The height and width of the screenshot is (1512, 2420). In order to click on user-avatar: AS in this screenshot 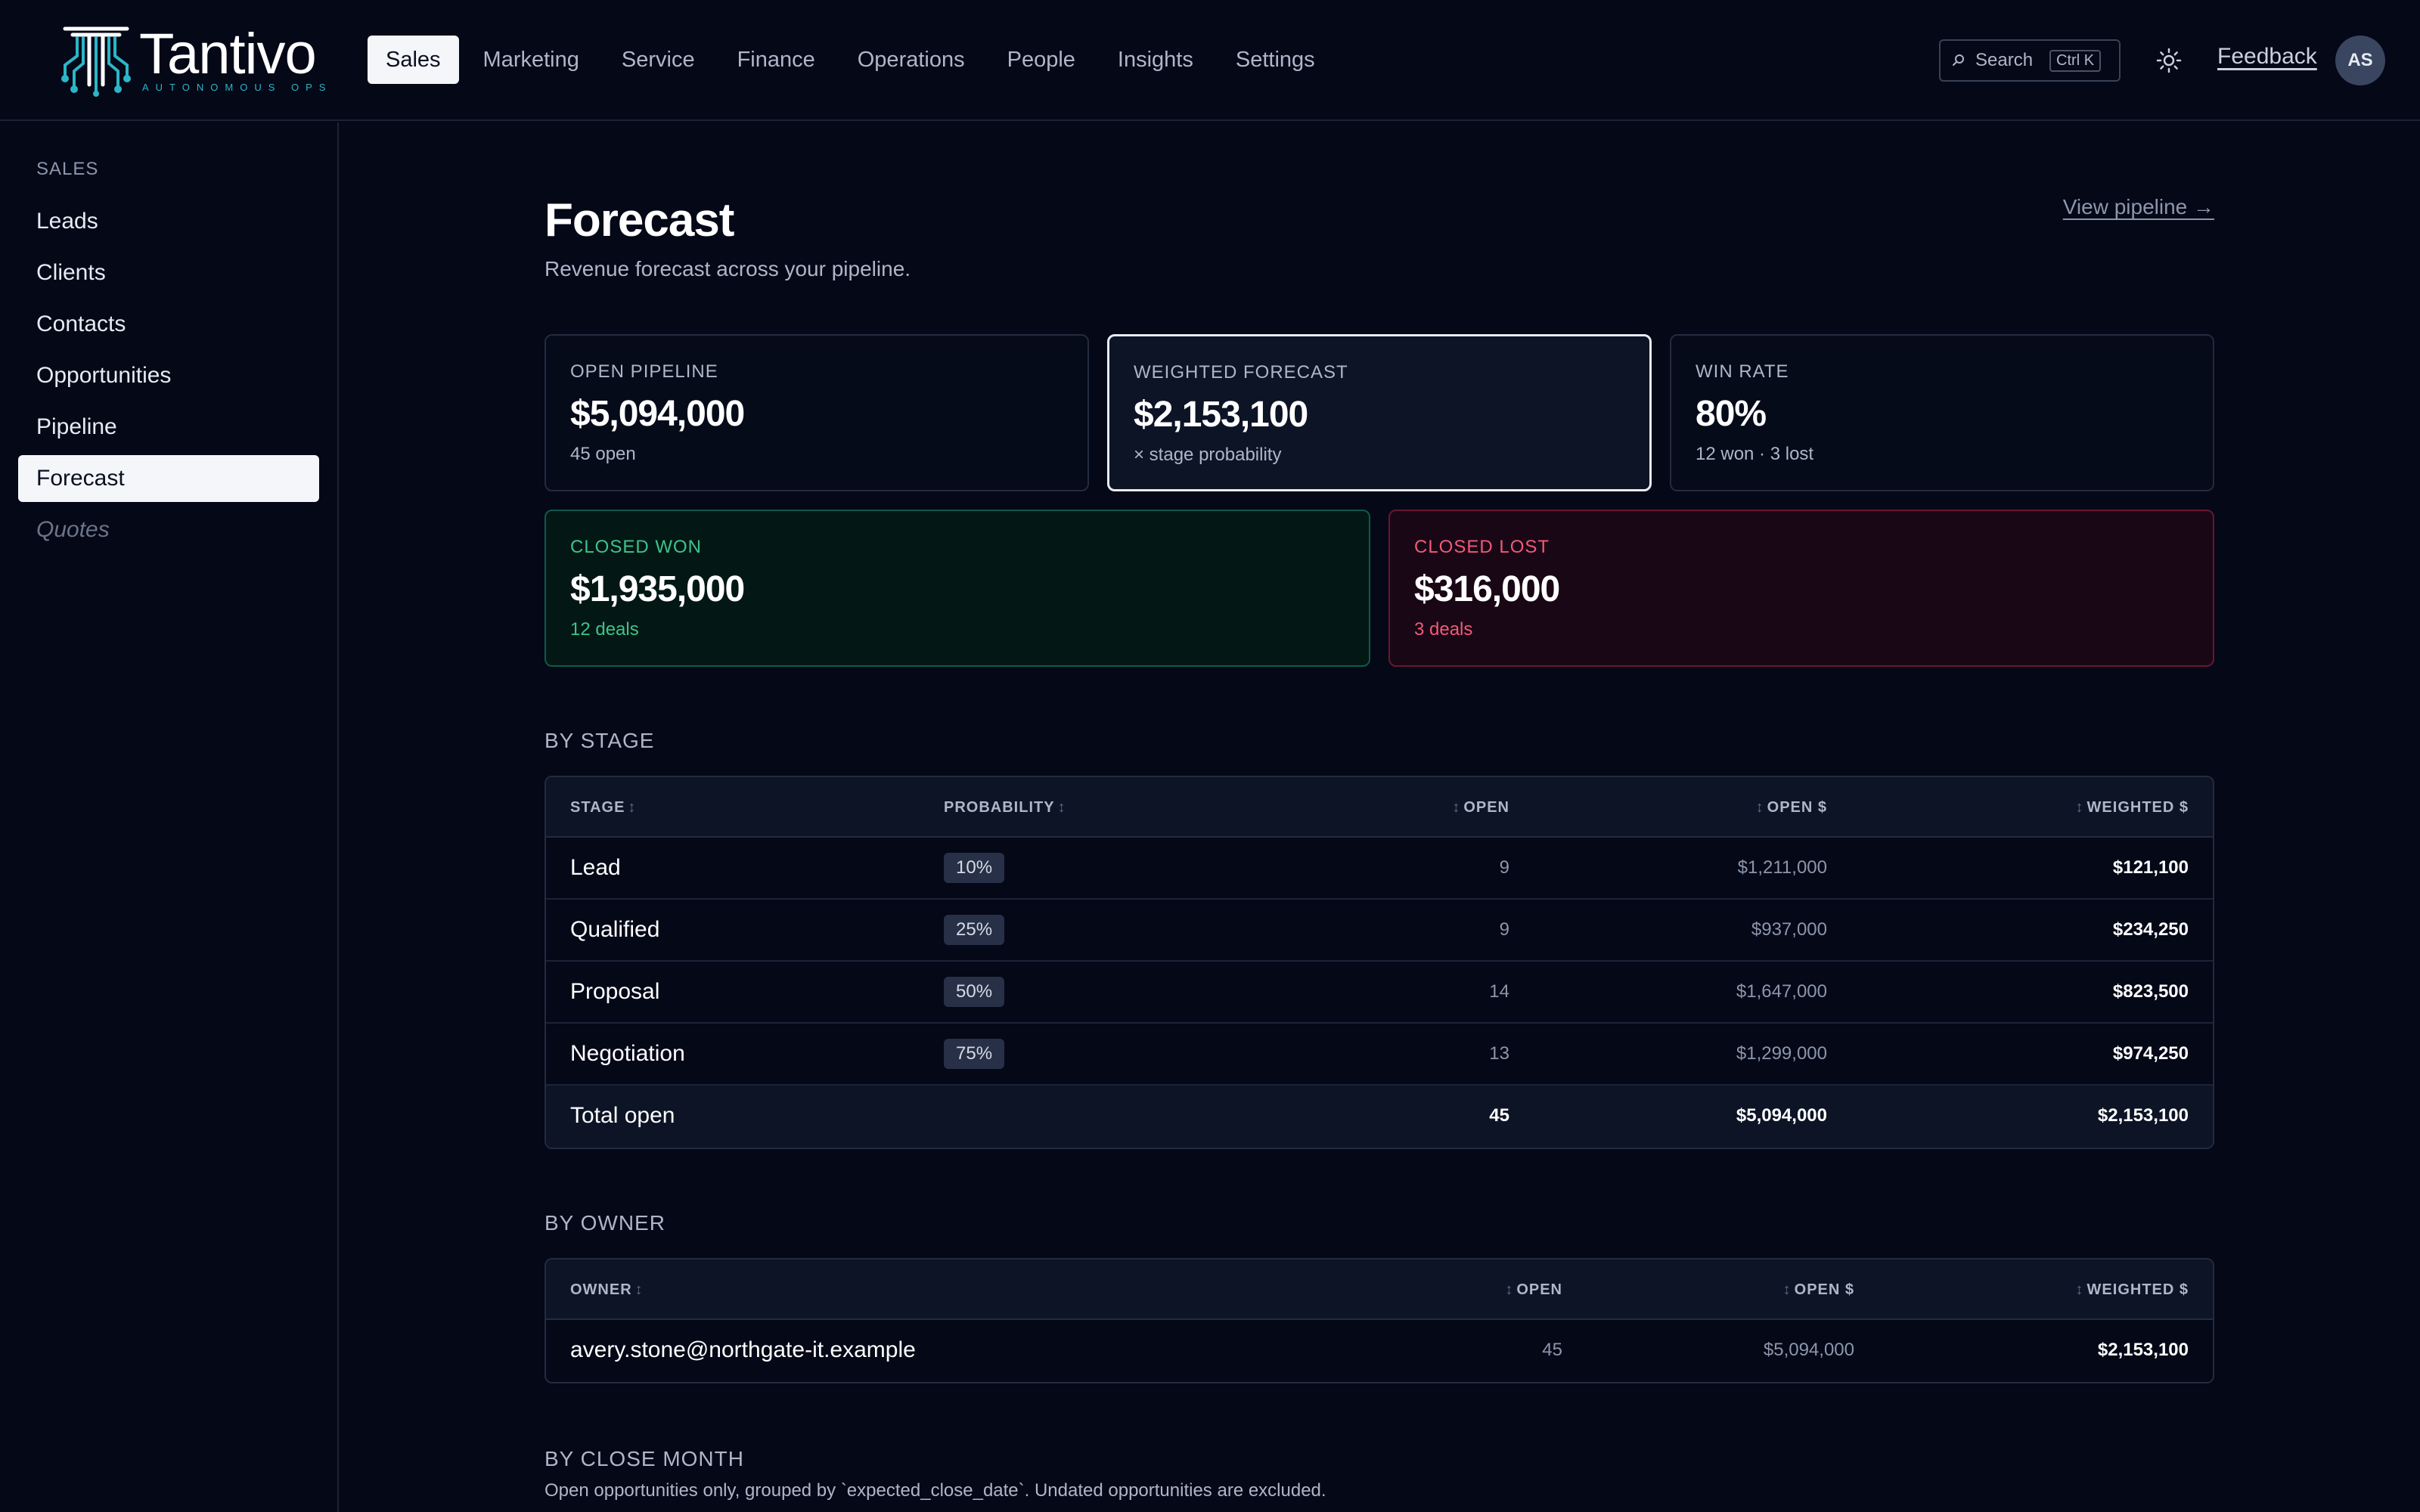, I will do `click(2360, 60)`.